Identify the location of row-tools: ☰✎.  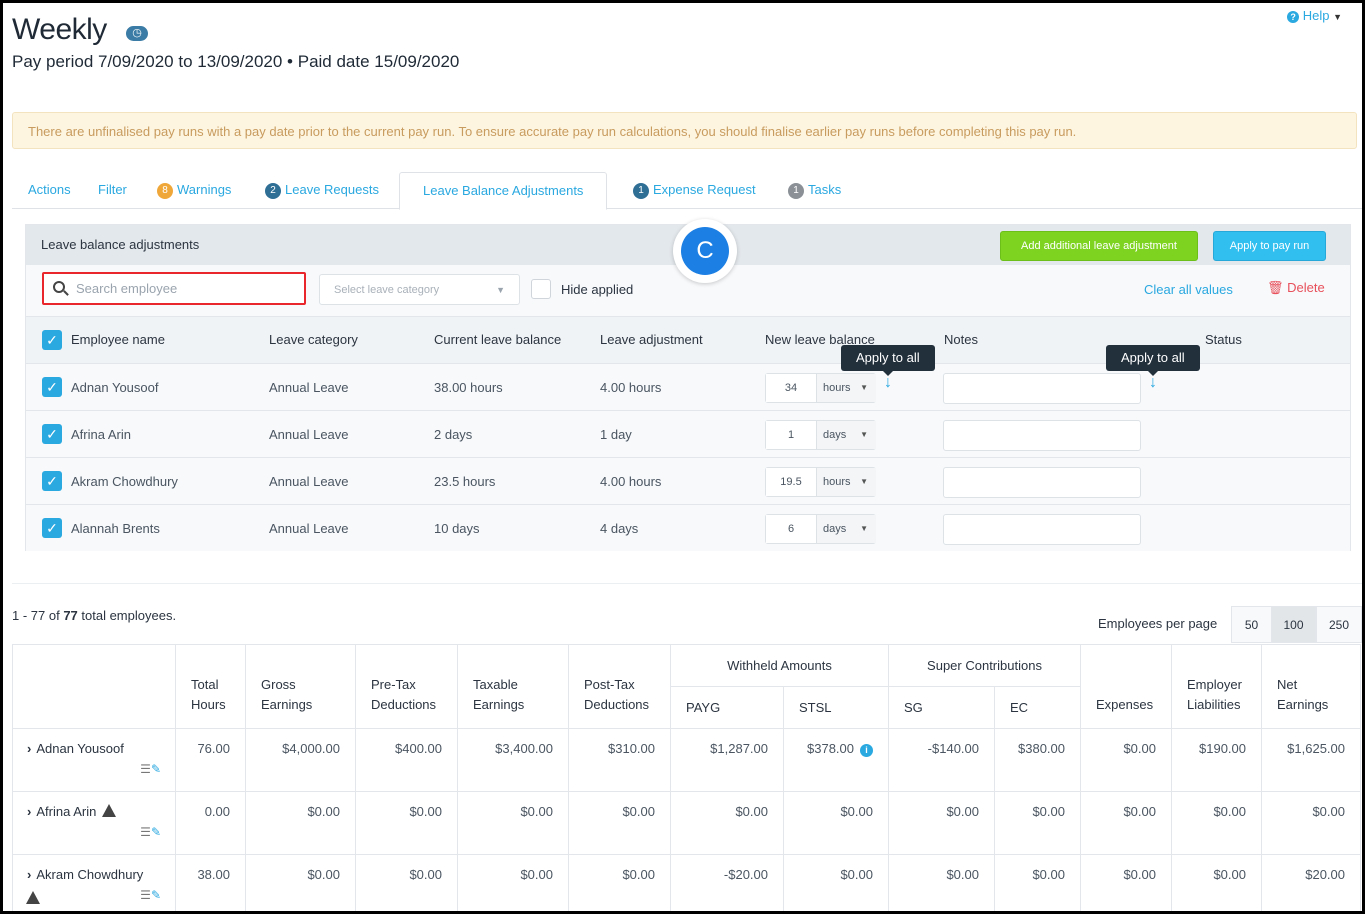
(150, 832).